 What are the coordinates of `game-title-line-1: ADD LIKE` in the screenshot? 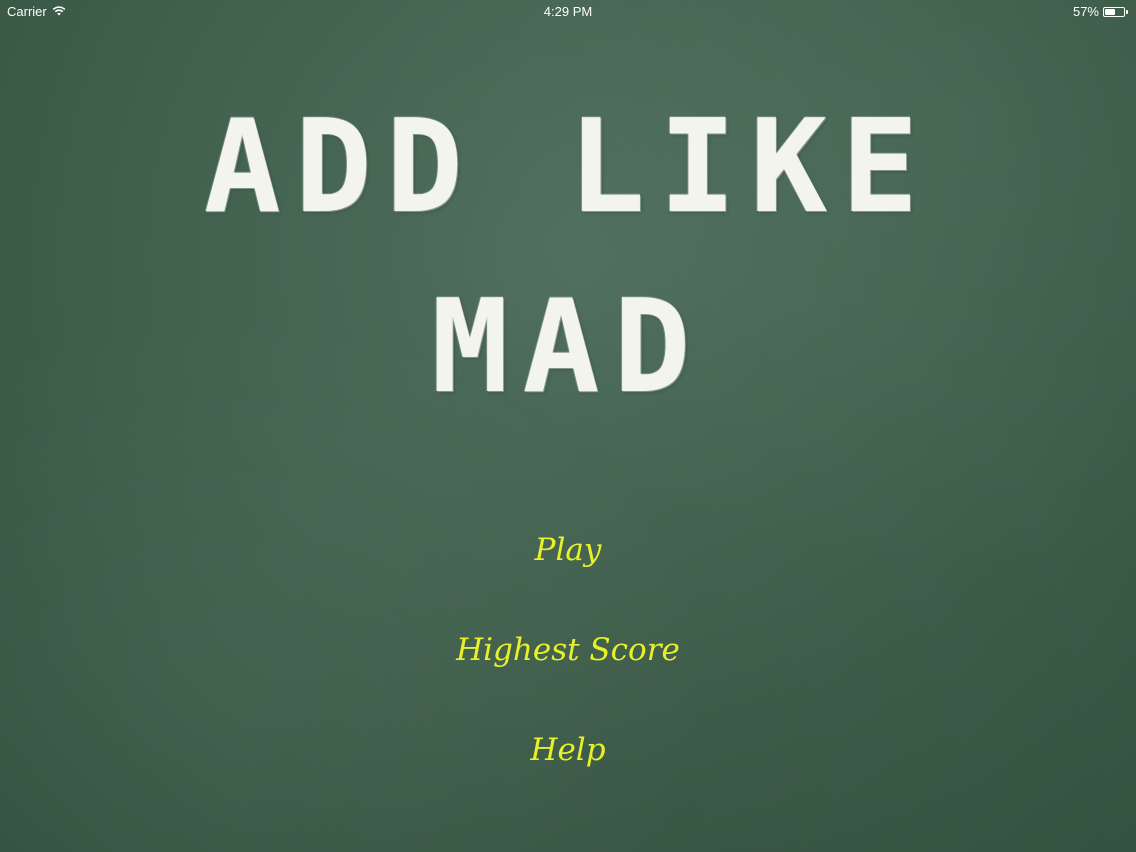 It's located at (568, 167).